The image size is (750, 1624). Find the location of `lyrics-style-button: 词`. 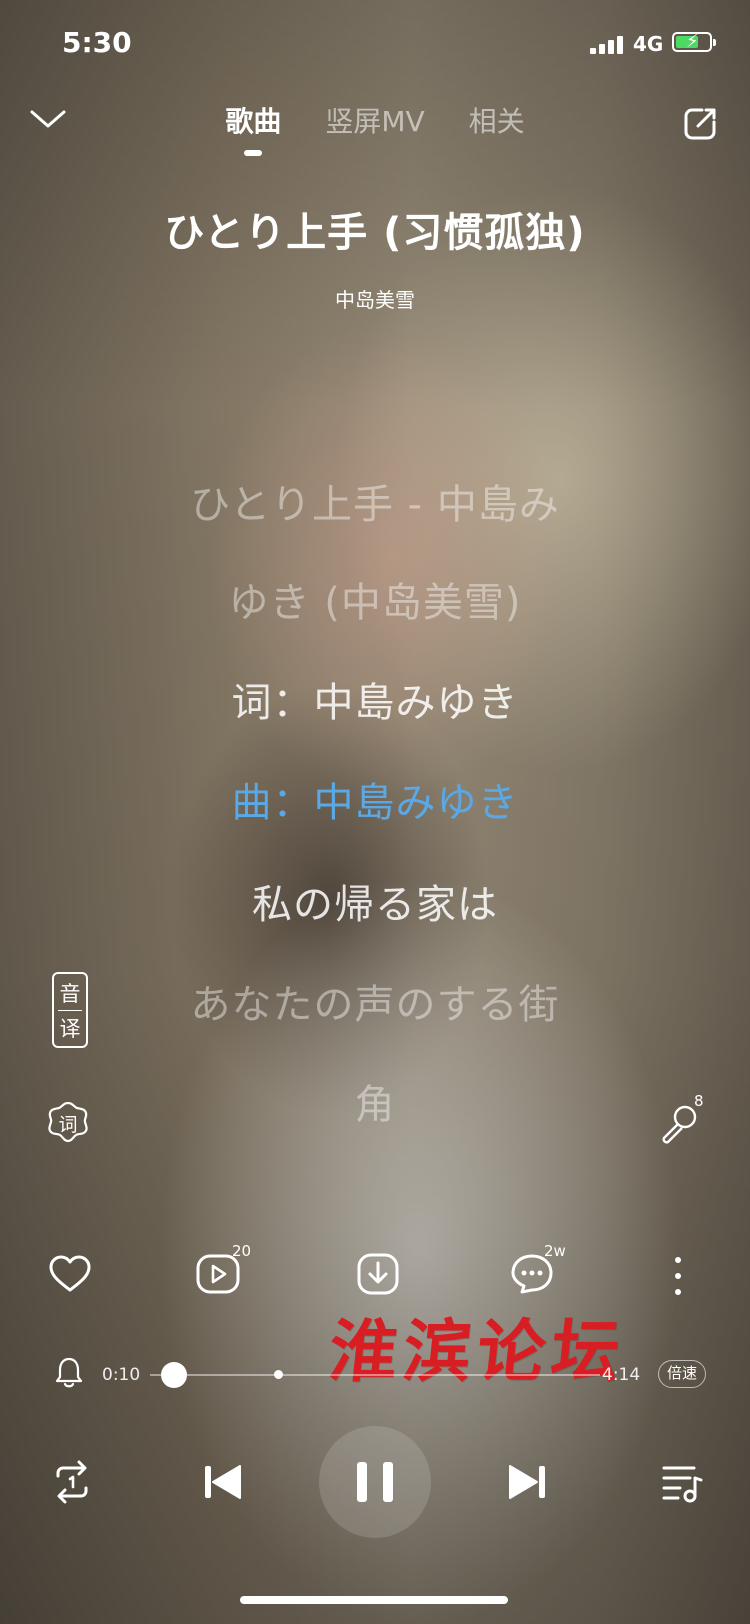

lyrics-style-button: 词 is located at coordinates (68, 1122).